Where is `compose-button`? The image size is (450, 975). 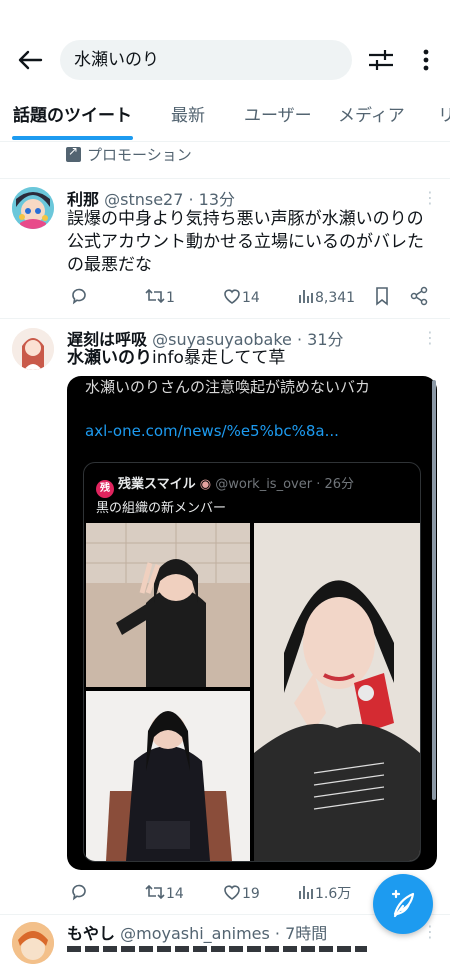
compose-button is located at coordinates (403, 904).